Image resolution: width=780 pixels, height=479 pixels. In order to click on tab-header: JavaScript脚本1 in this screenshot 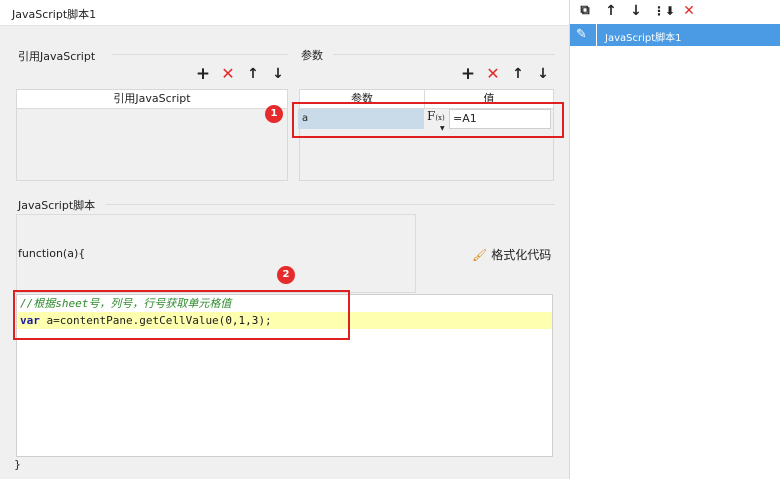, I will do `click(284, 13)`.